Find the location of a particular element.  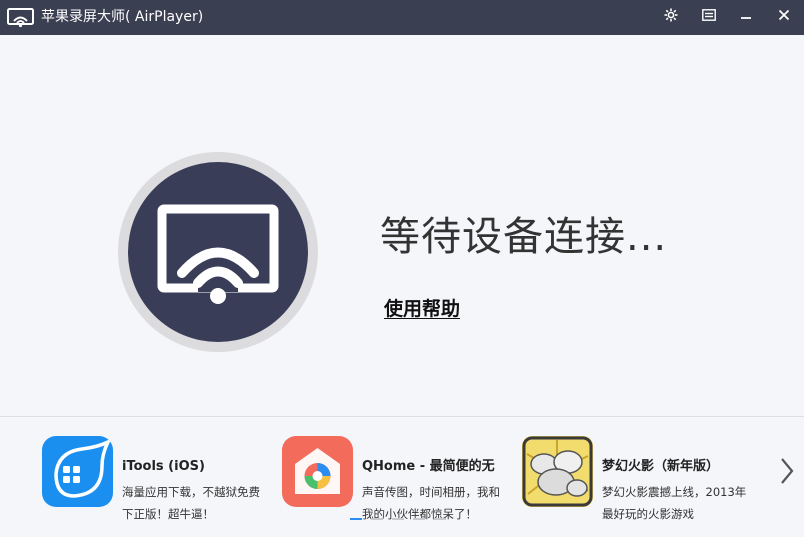

page-dot-active is located at coordinates (356, 519).